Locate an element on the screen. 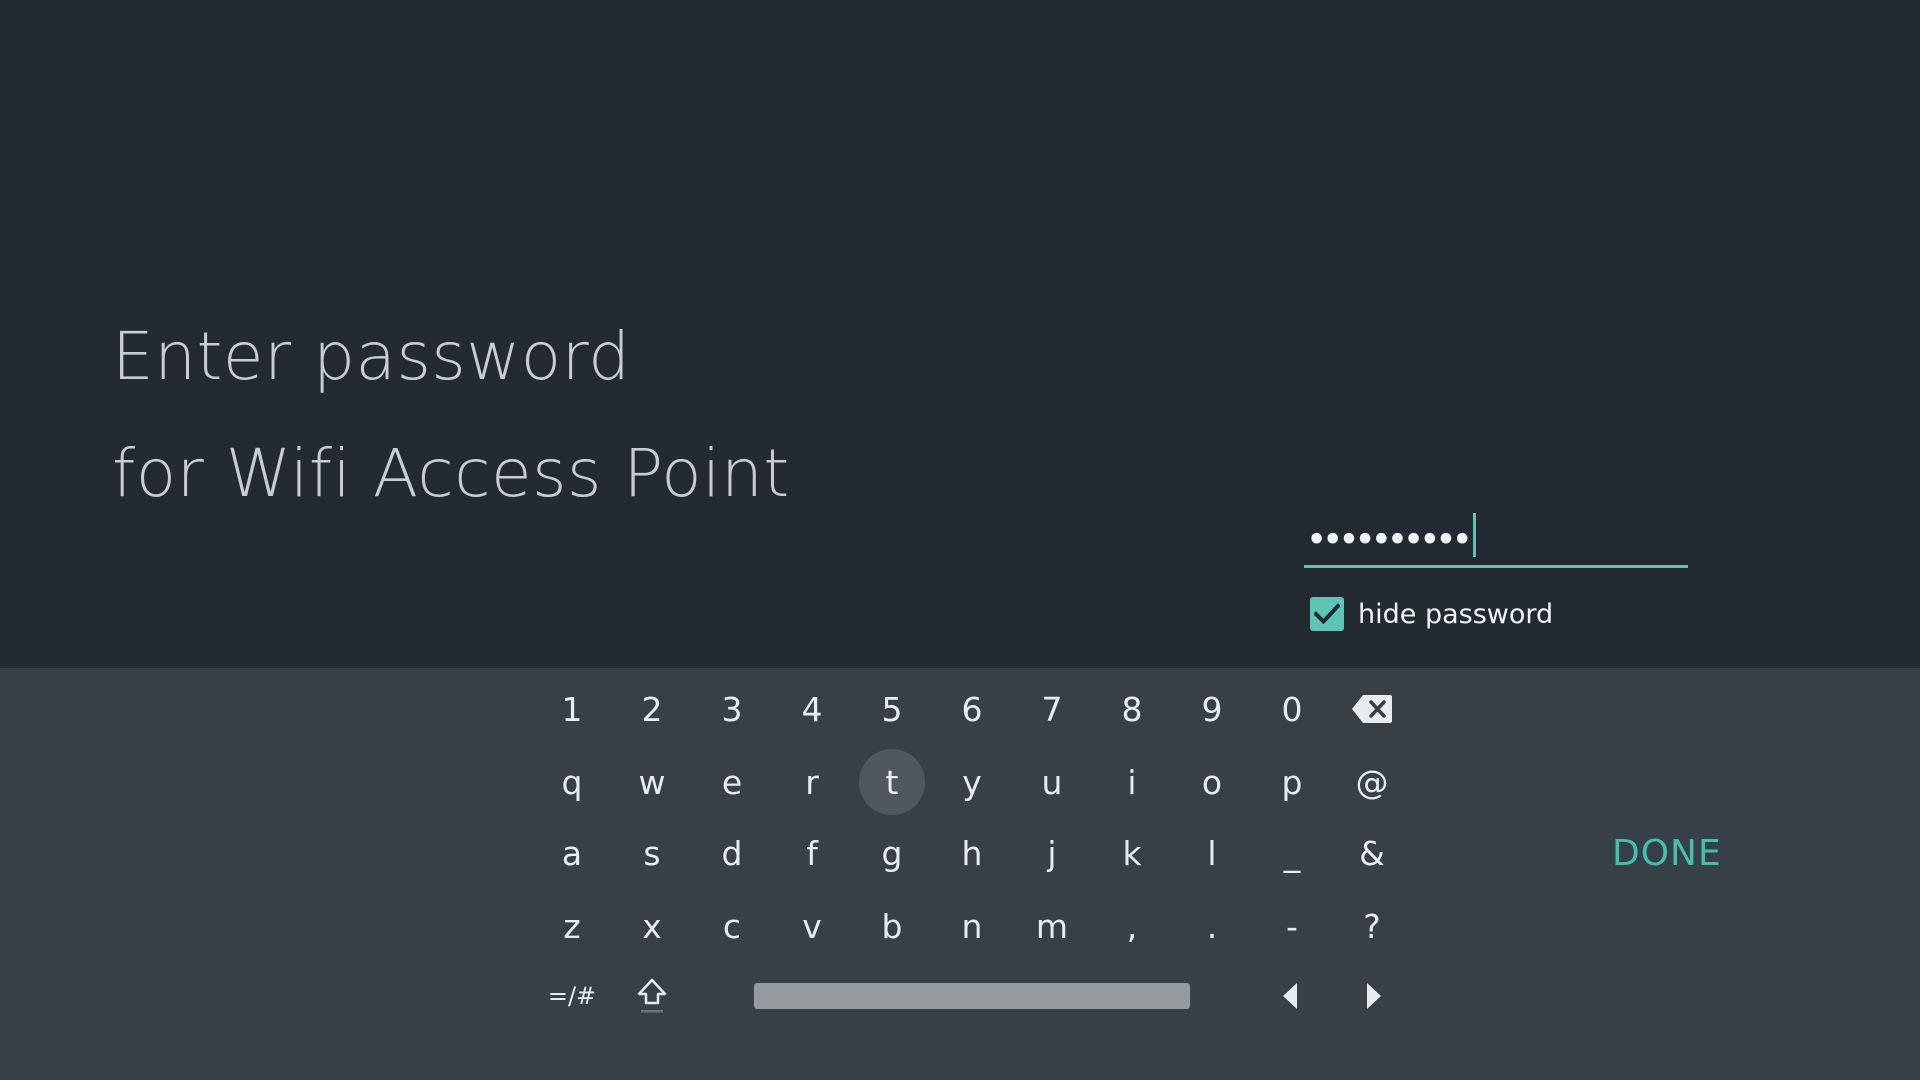  shift-icon is located at coordinates (652, 995).